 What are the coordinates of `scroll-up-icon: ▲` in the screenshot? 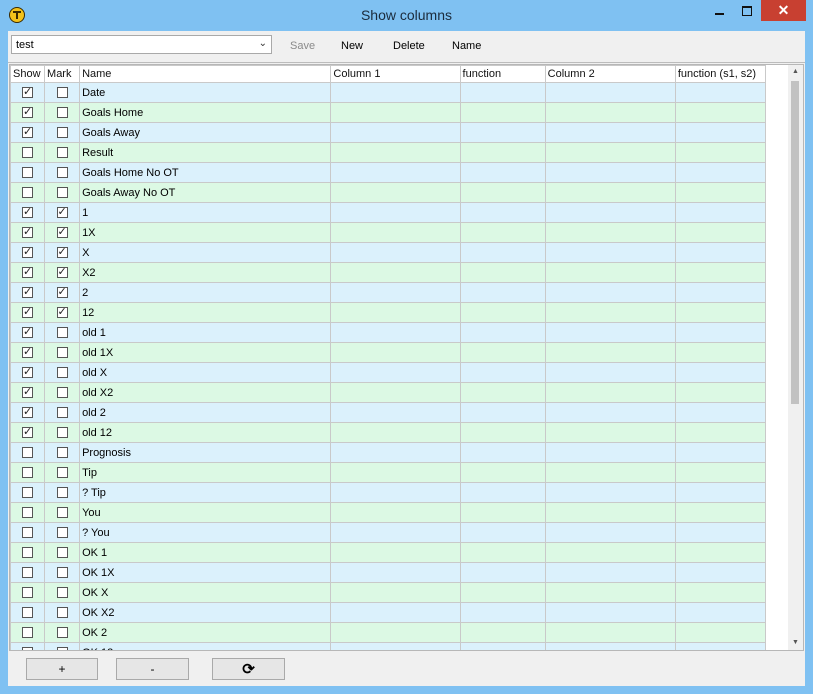 It's located at (795, 72).